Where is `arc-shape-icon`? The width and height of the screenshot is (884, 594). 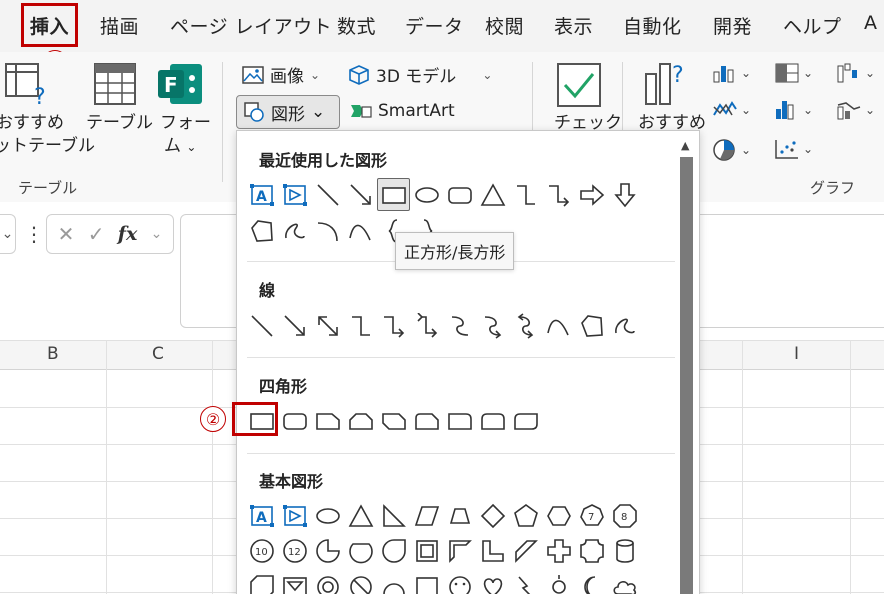 arc-shape-icon is located at coordinates (327, 230).